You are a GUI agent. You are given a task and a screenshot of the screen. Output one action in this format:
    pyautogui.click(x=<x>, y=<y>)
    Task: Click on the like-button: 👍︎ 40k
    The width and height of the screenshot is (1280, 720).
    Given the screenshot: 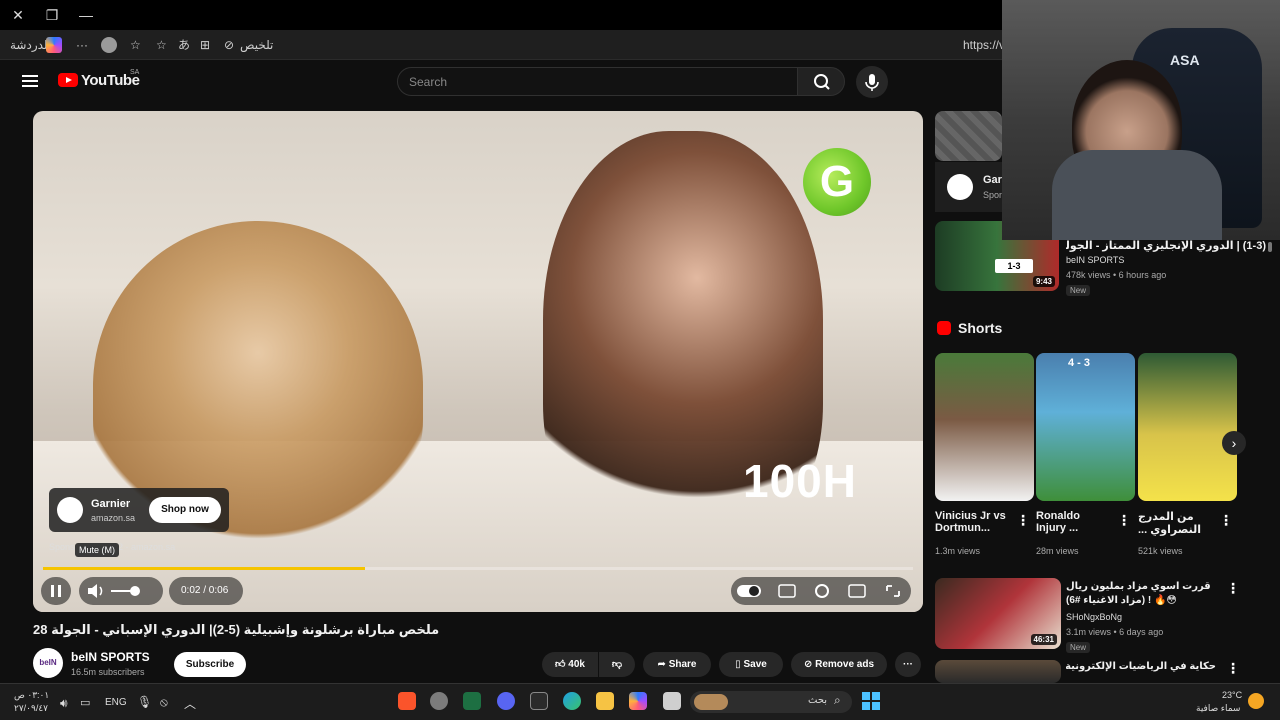 What is the action you would take?
    pyautogui.click(x=570, y=664)
    